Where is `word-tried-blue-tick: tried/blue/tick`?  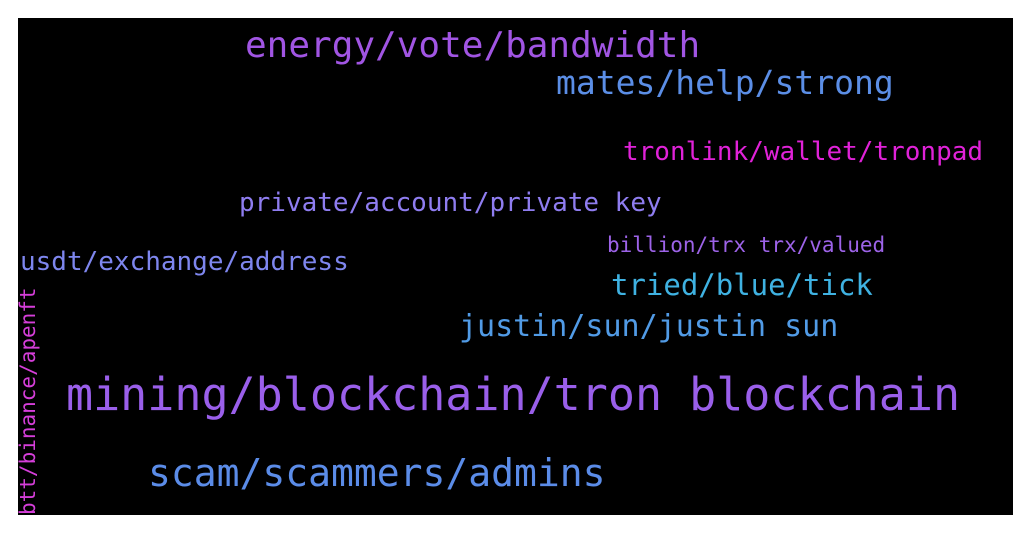 word-tried-blue-tick: tried/blue/tick is located at coordinates (742, 285).